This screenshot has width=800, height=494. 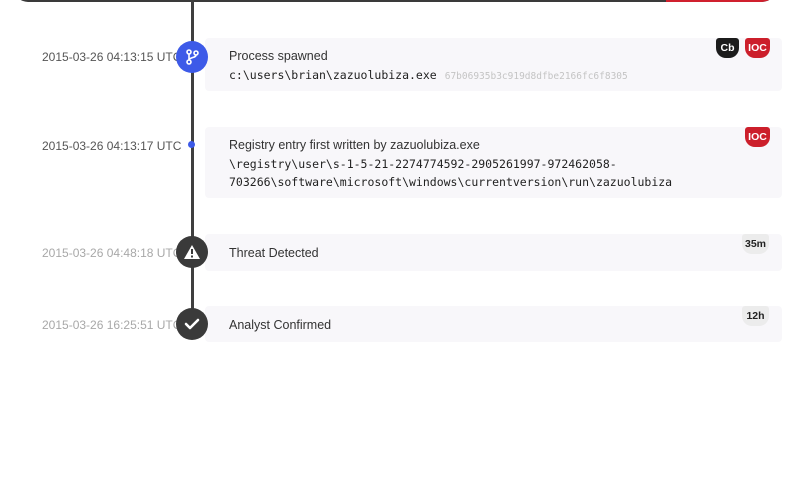 What do you see at coordinates (755, 316) in the screenshot?
I see `duration-badge: 12h` at bounding box center [755, 316].